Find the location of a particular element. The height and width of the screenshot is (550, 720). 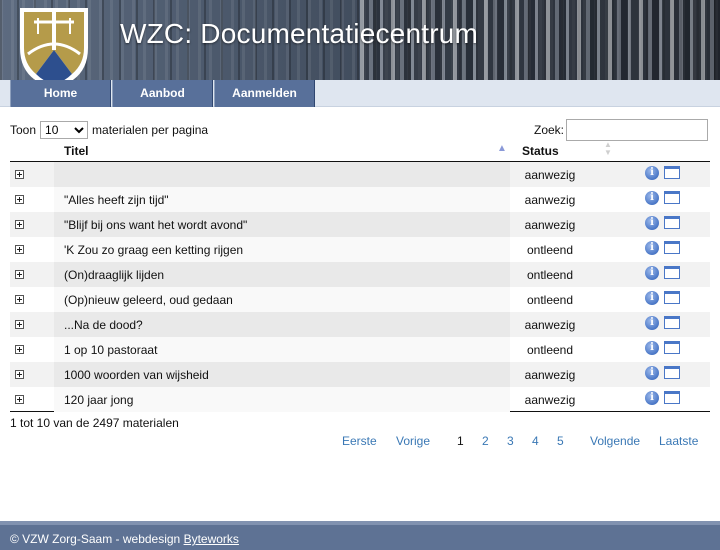

table-row: (Op)nieuw geleerd, oud gedaan ontleend i is located at coordinates (360, 299).